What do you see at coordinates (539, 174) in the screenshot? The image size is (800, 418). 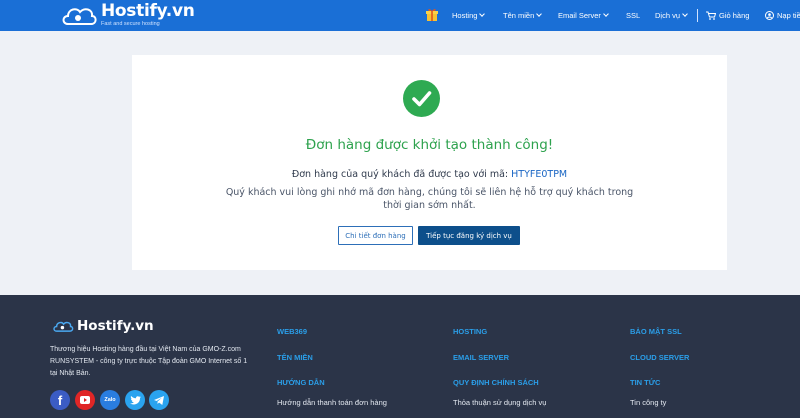 I see `order-code: HTYFE0TPM` at bounding box center [539, 174].